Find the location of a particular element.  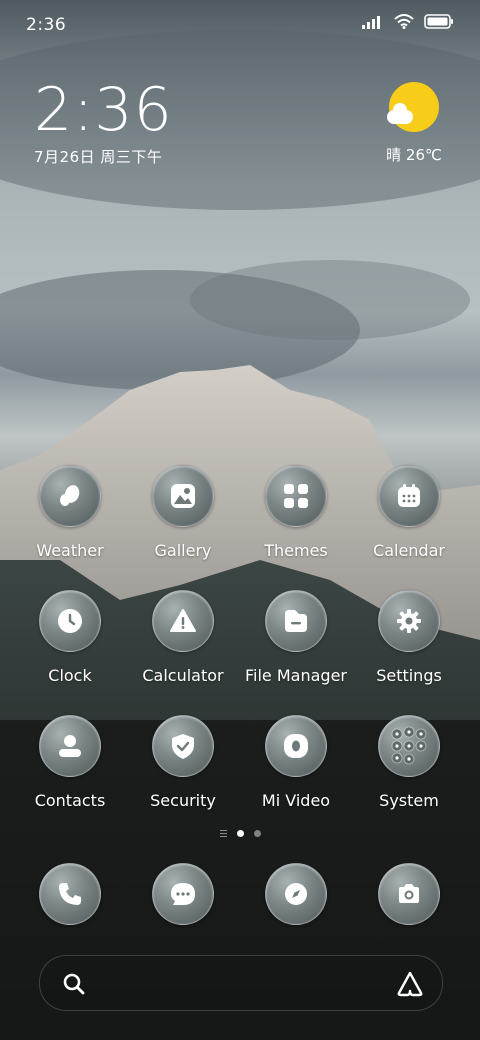

app-label: Mi Video is located at coordinates (296, 800).